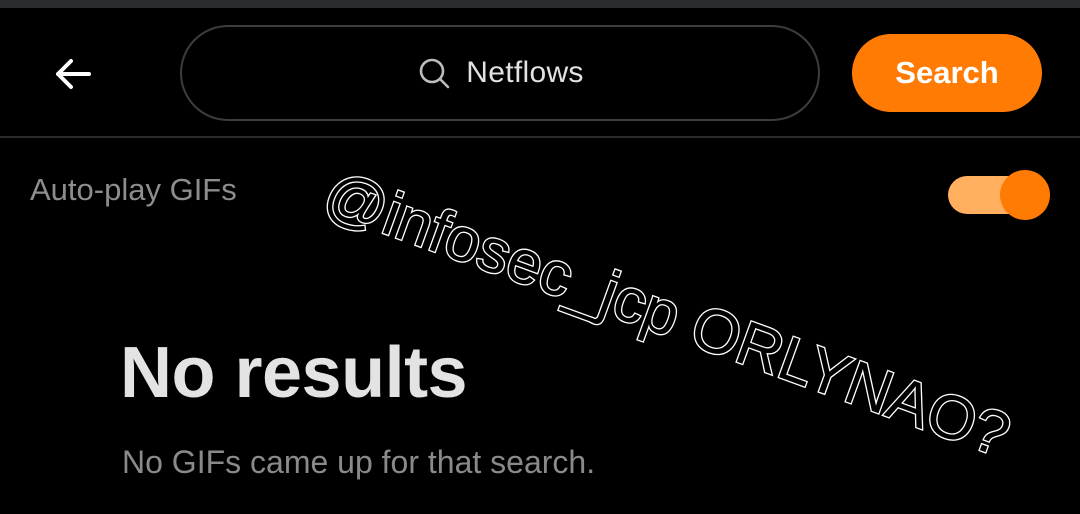 The width and height of the screenshot is (1080, 514). I want to click on search-input: Netflows, so click(500, 73).